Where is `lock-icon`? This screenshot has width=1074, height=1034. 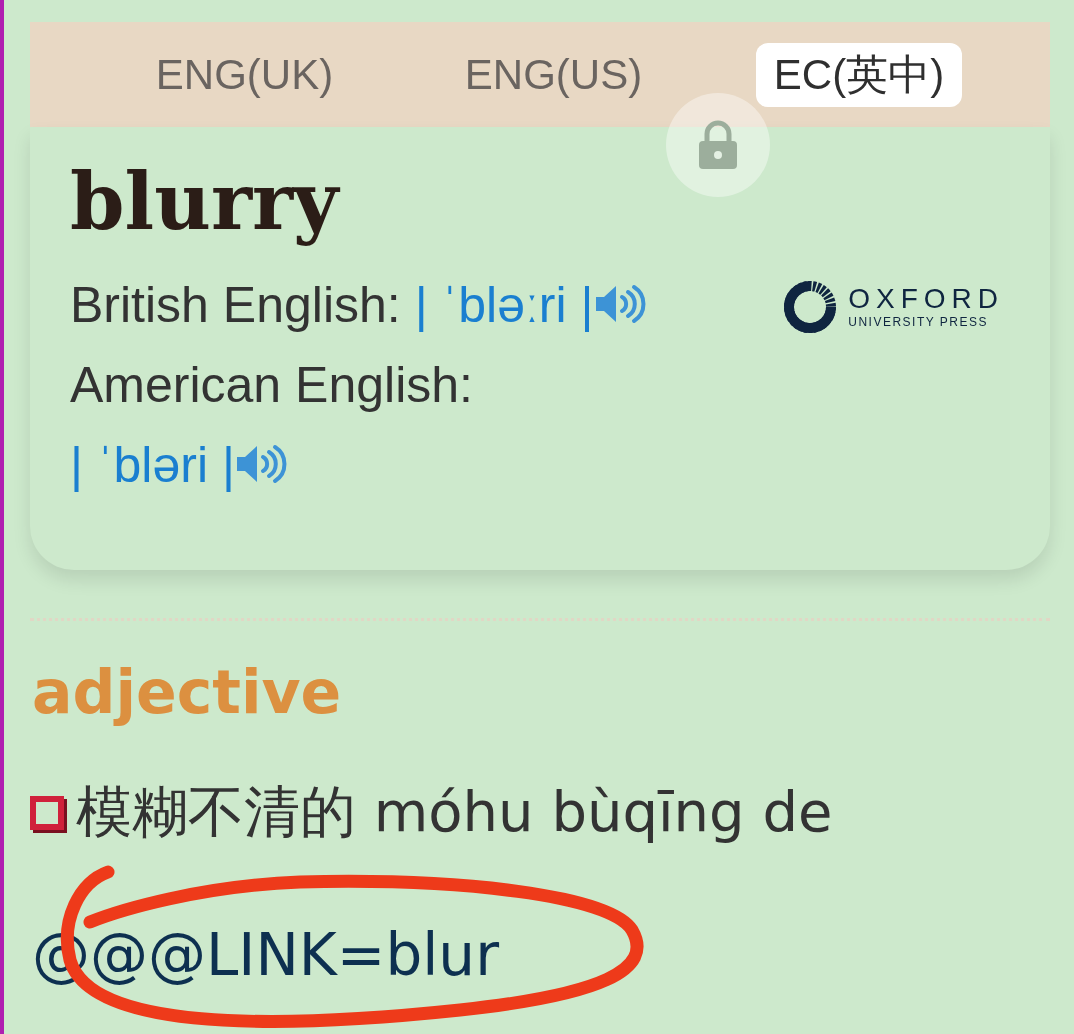
lock-icon is located at coordinates (718, 145).